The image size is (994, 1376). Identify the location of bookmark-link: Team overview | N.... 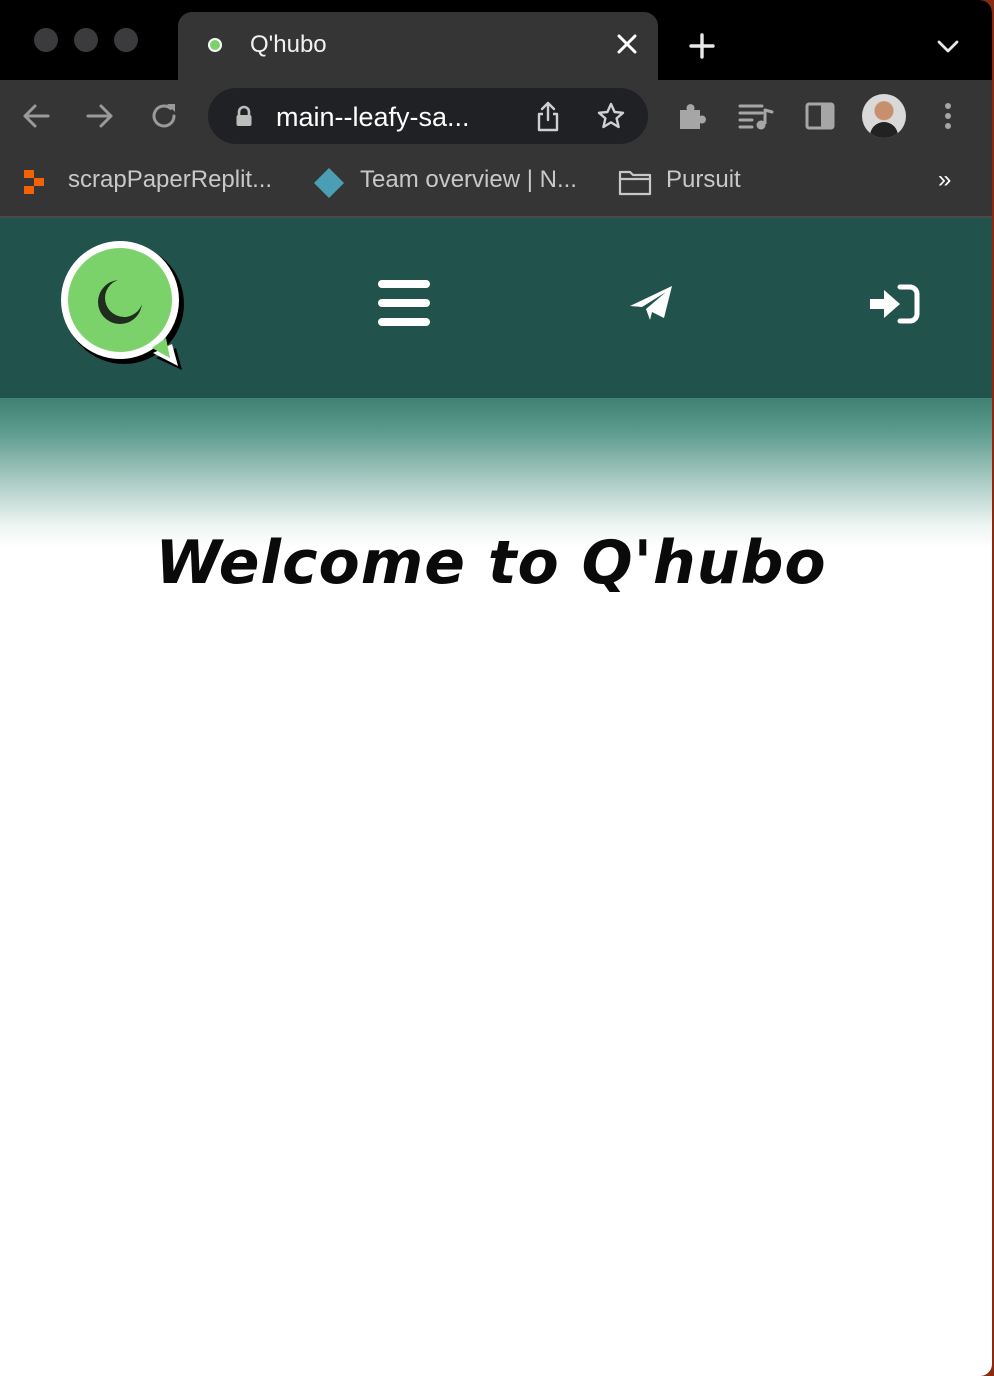
(468, 180).